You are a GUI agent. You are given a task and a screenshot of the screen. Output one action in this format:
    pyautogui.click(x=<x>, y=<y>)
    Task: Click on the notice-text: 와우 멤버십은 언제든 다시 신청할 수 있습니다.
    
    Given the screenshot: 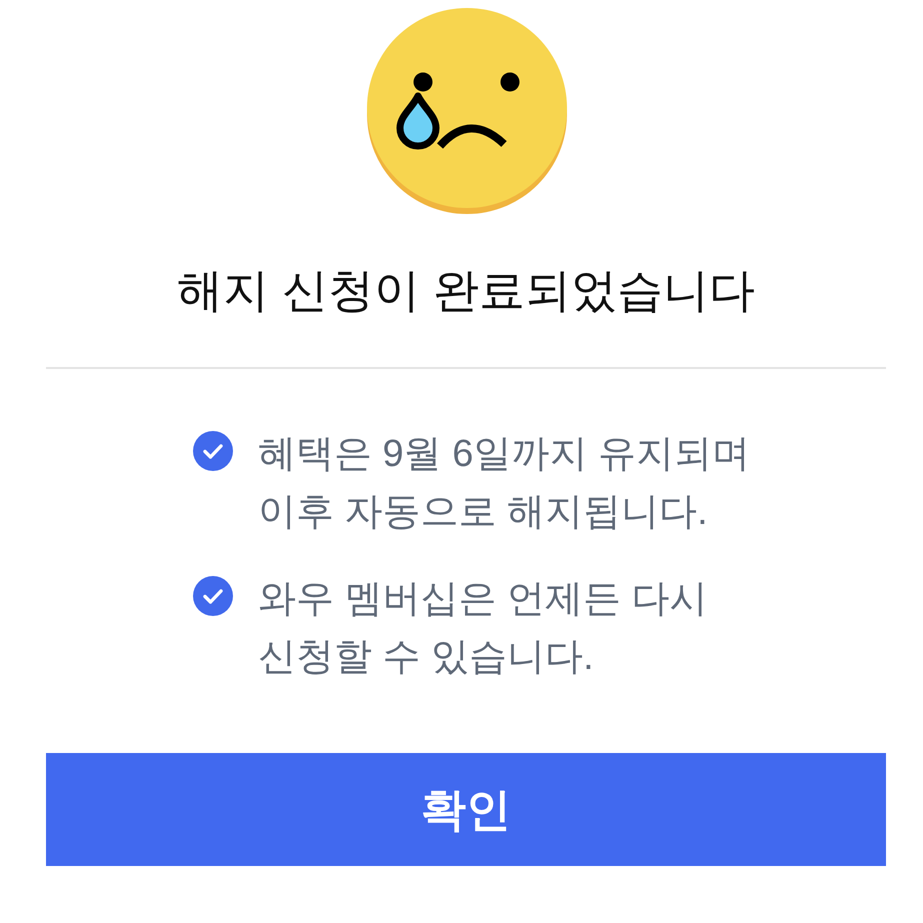 What is the action you would take?
    pyautogui.click(x=483, y=628)
    